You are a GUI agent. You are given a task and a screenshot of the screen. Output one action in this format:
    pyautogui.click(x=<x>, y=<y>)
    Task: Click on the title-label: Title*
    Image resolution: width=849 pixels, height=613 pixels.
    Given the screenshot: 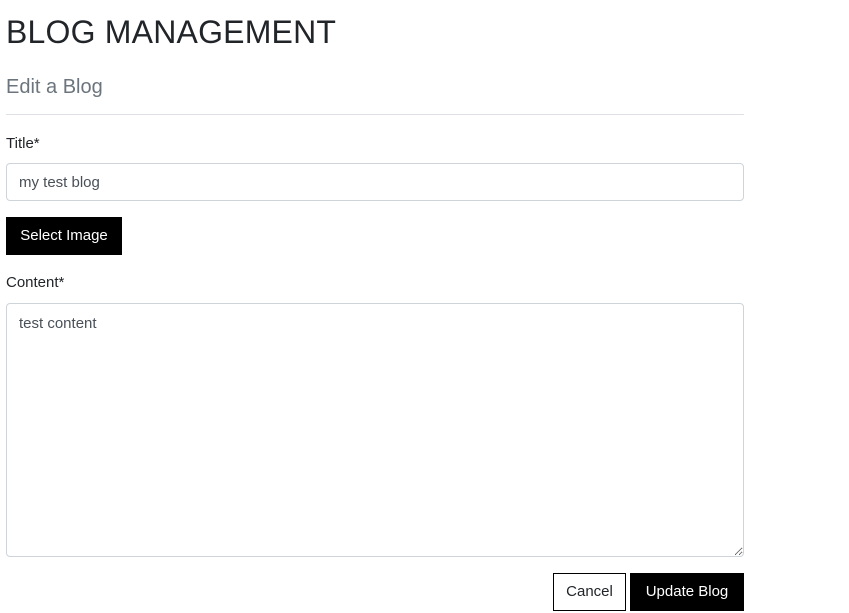 What is the action you would take?
    pyautogui.click(x=23, y=143)
    